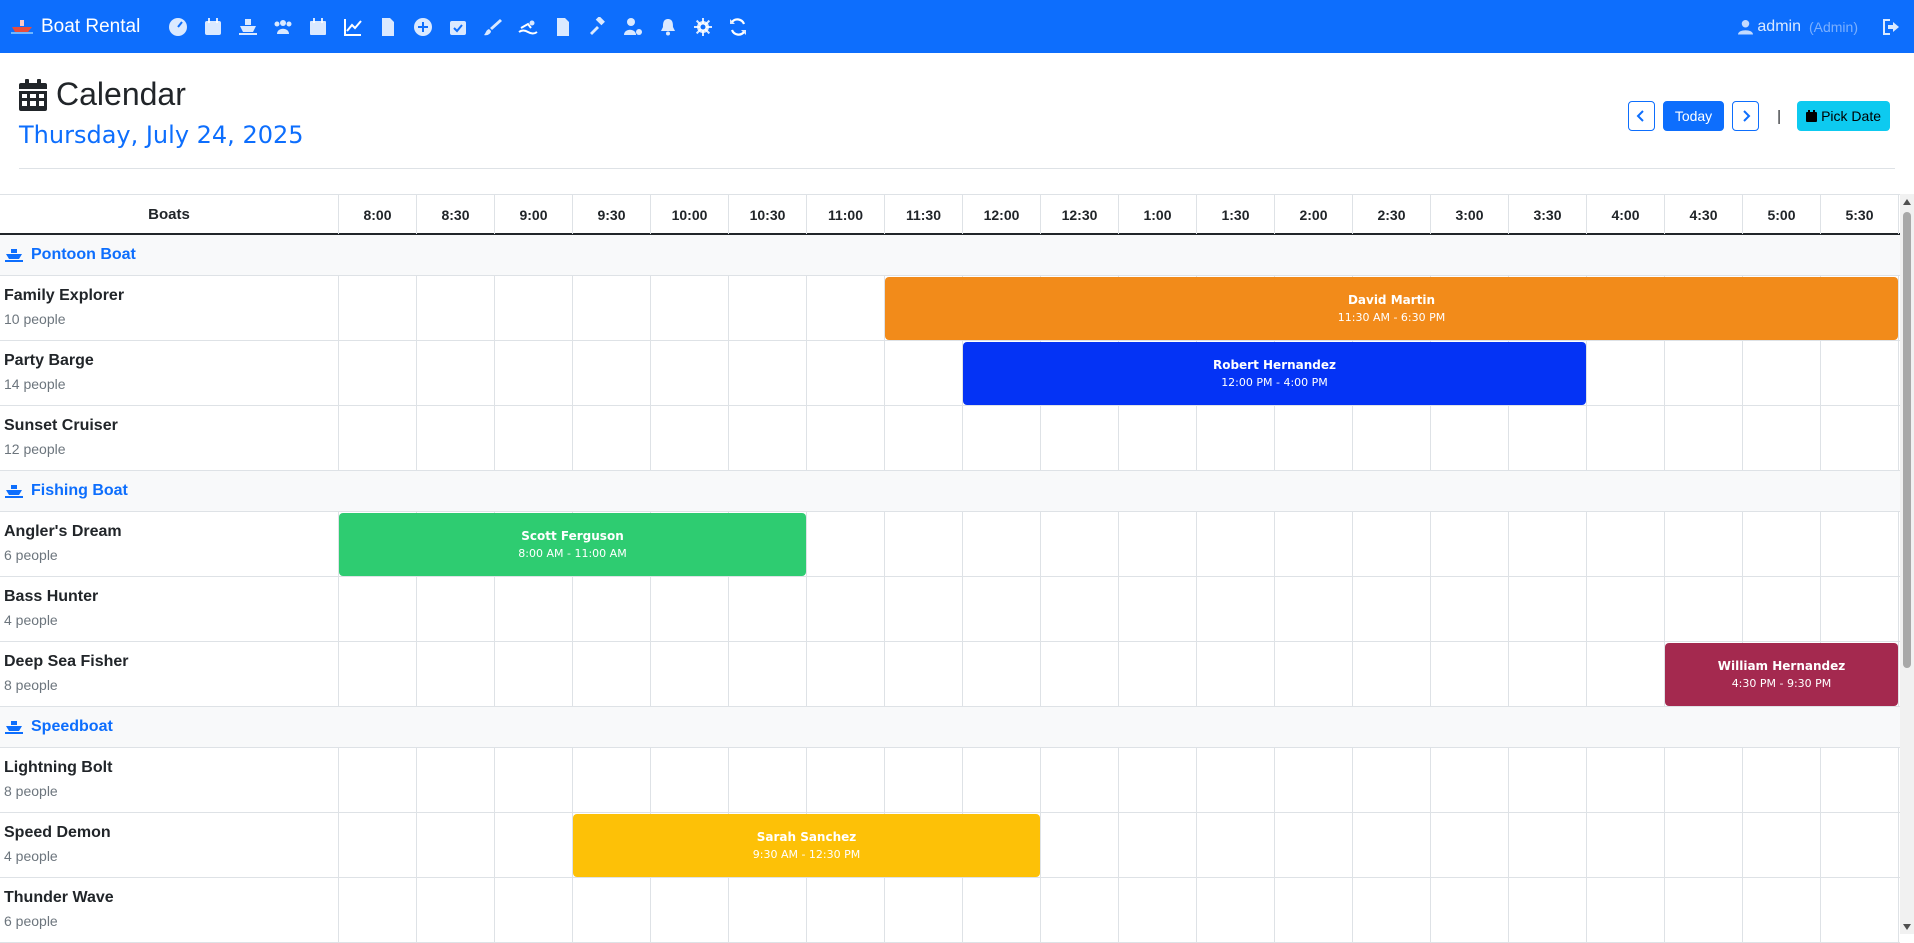  What do you see at coordinates (387, 26) in the screenshot?
I see `nav-invoice-button` at bounding box center [387, 26].